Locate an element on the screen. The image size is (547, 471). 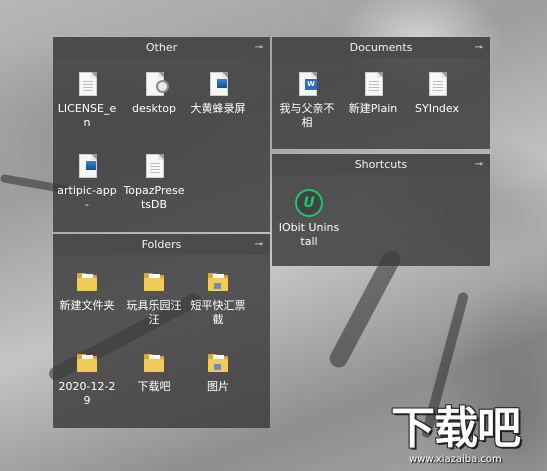
desktop-item: SYIndex is located at coordinates (437, 94).